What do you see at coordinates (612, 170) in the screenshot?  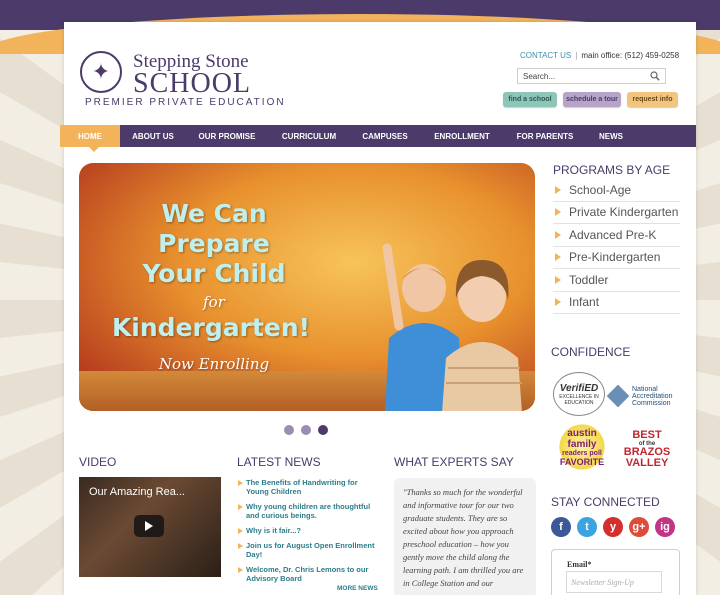 I see `programs-title: PROGRAMS BY AGE` at bounding box center [612, 170].